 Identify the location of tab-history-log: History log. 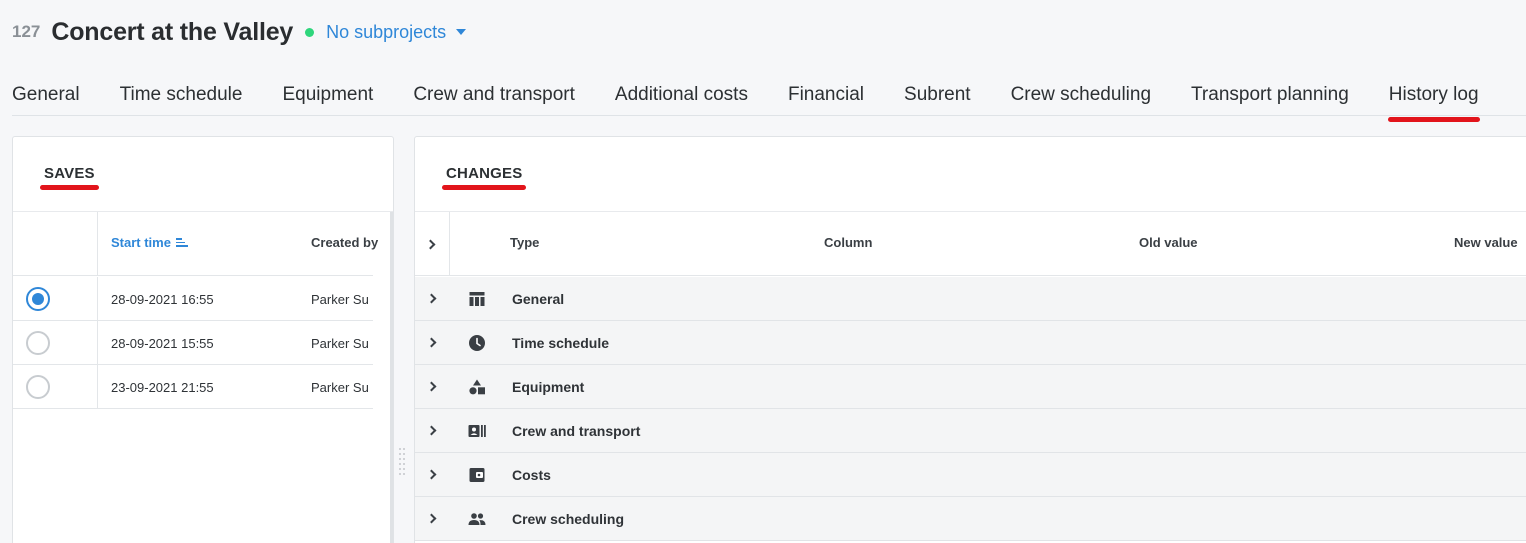
(1433, 101).